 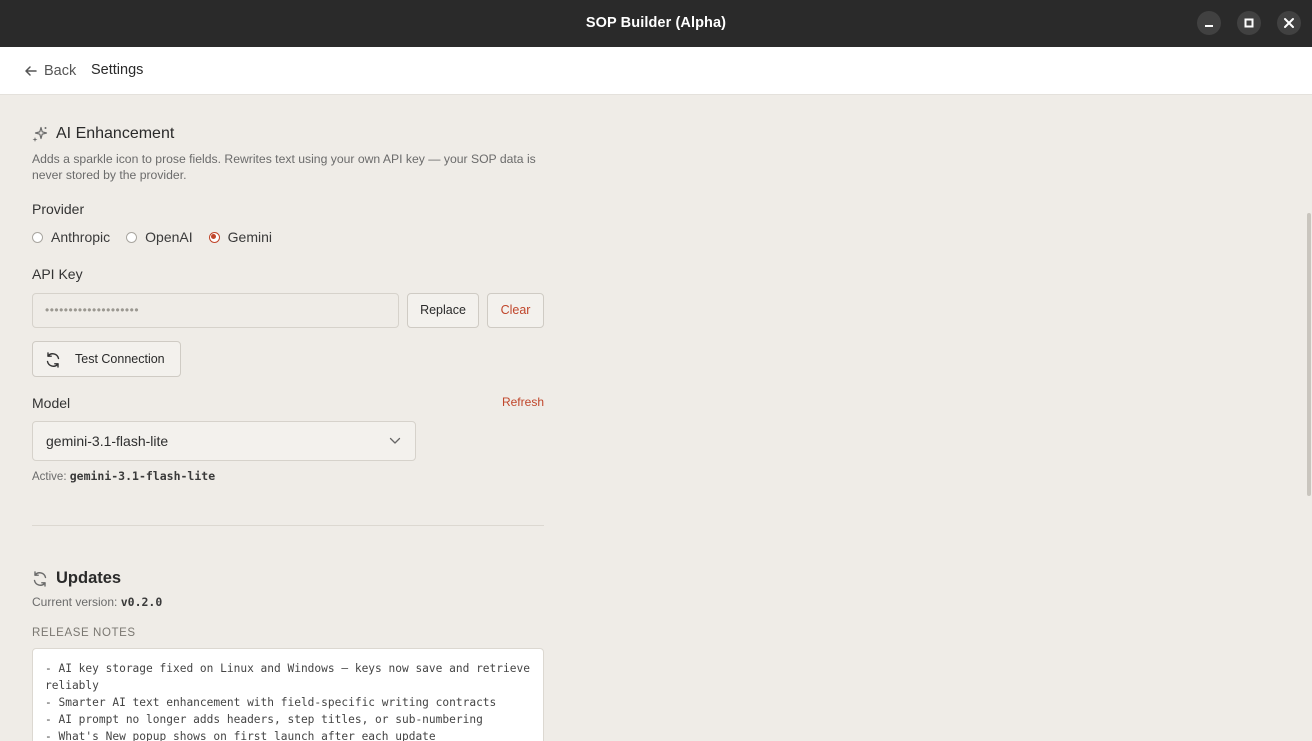 I want to click on back-button: Back, so click(x=50, y=71).